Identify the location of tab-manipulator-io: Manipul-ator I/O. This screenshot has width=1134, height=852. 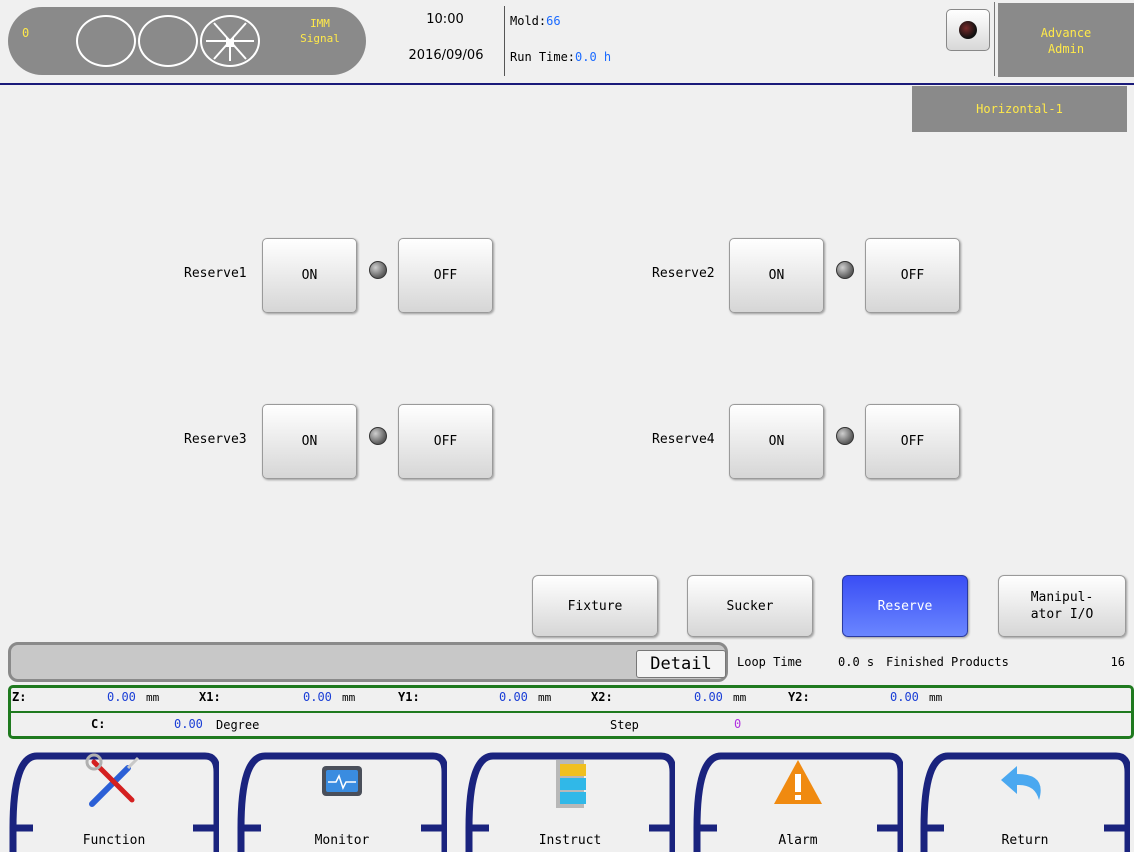
(1062, 606).